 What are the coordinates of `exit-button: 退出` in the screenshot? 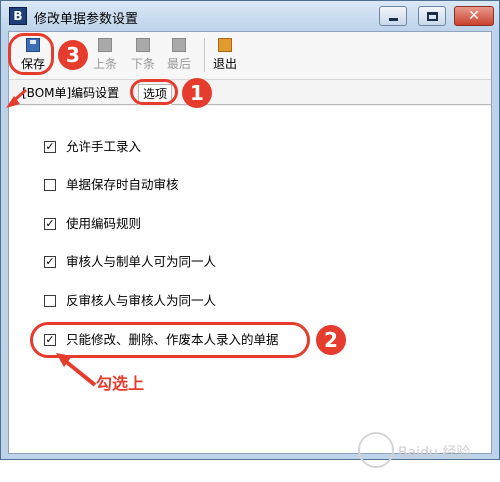 It's located at (225, 56).